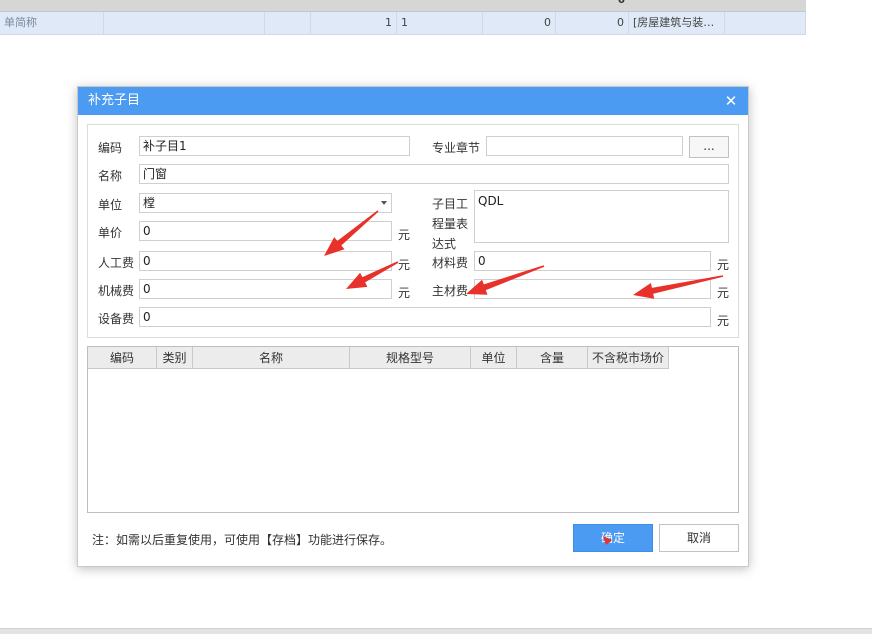 The width and height of the screenshot is (872, 634). What do you see at coordinates (425, 317) in the screenshot?
I see `equipment-input: 0` at bounding box center [425, 317].